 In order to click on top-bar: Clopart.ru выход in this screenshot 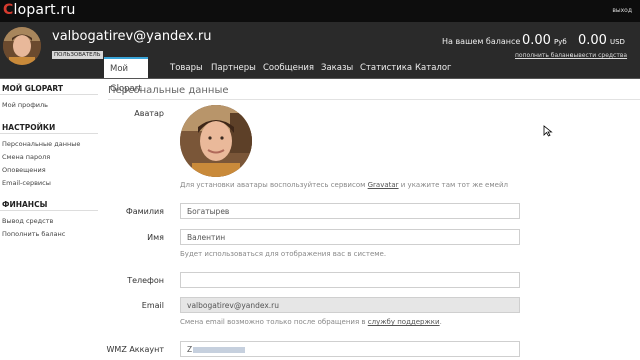, I will do `click(320, 11)`.